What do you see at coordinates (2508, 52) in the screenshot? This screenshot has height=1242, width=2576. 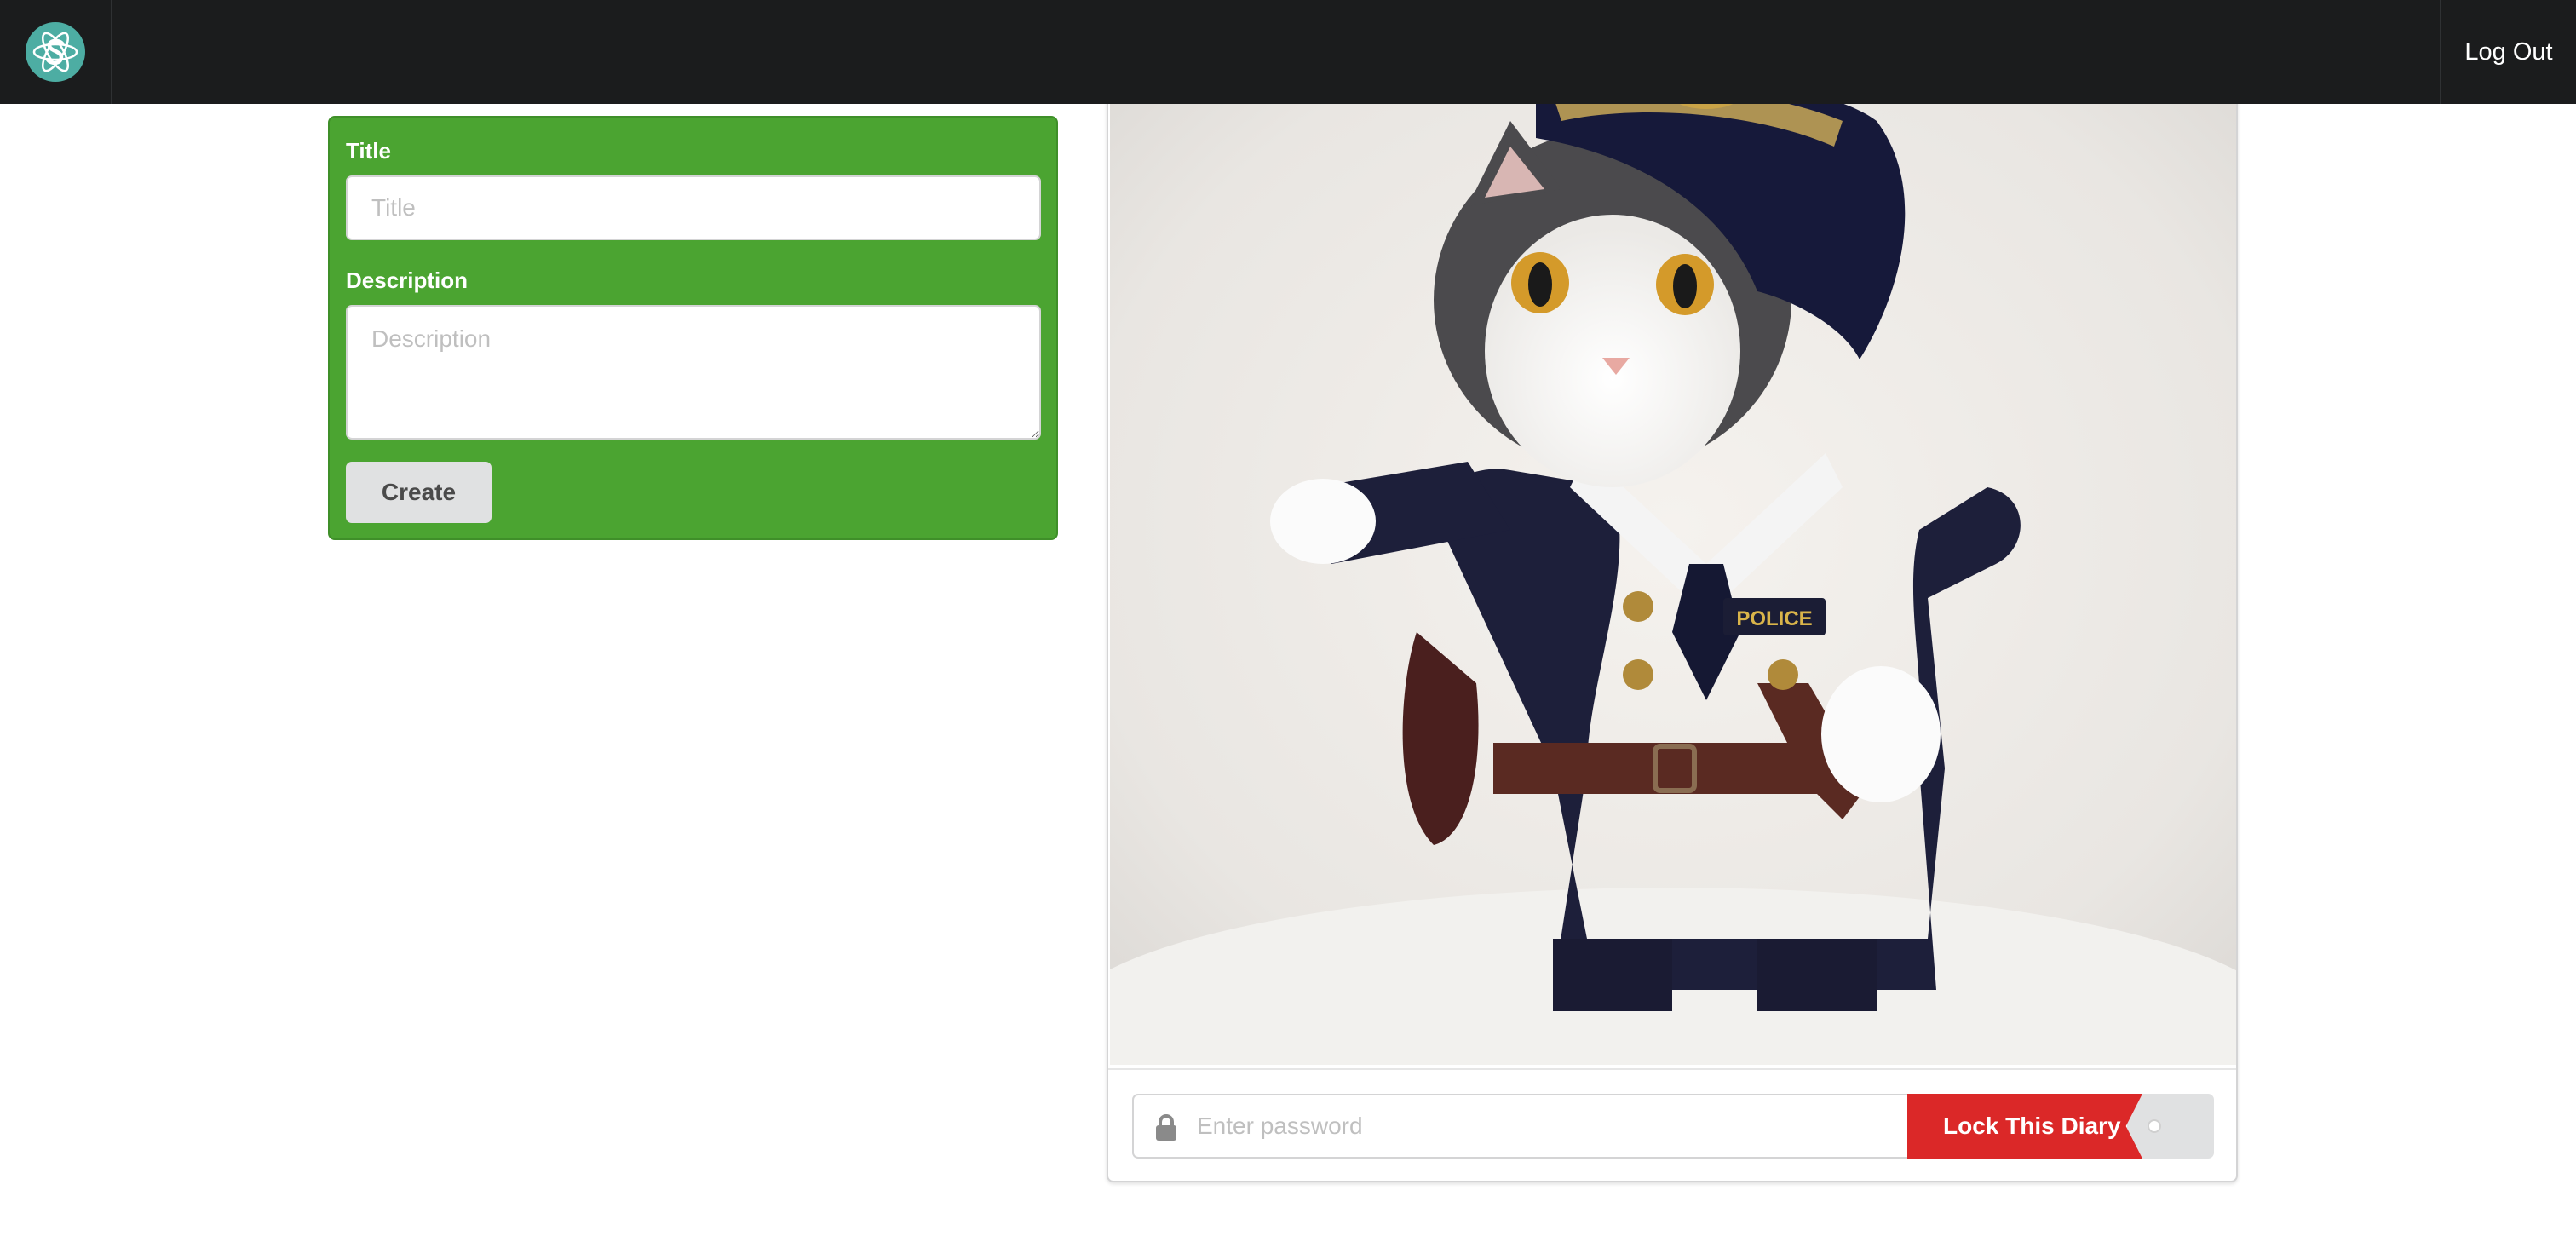 I see `logout-button: Log Out` at bounding box center [2508, 52].